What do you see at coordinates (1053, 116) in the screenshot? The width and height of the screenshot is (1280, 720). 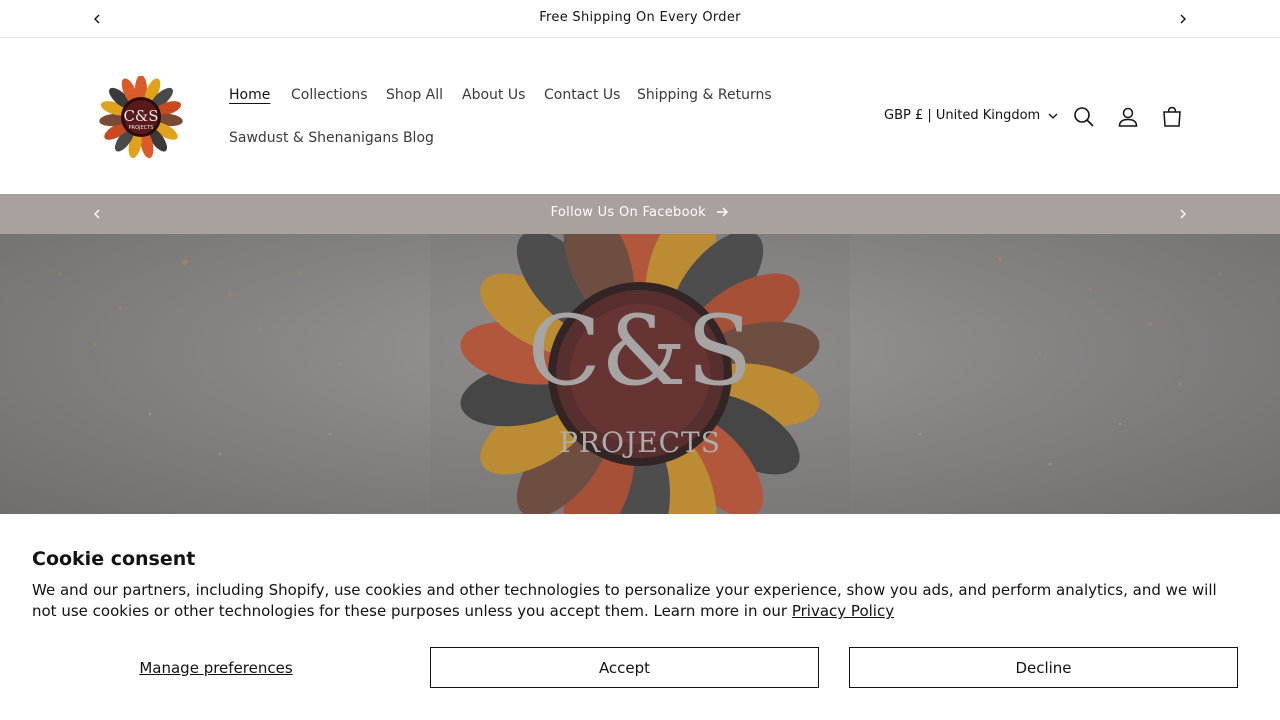 I see `chevron-down-icon` at bounding box center [1053, 116].